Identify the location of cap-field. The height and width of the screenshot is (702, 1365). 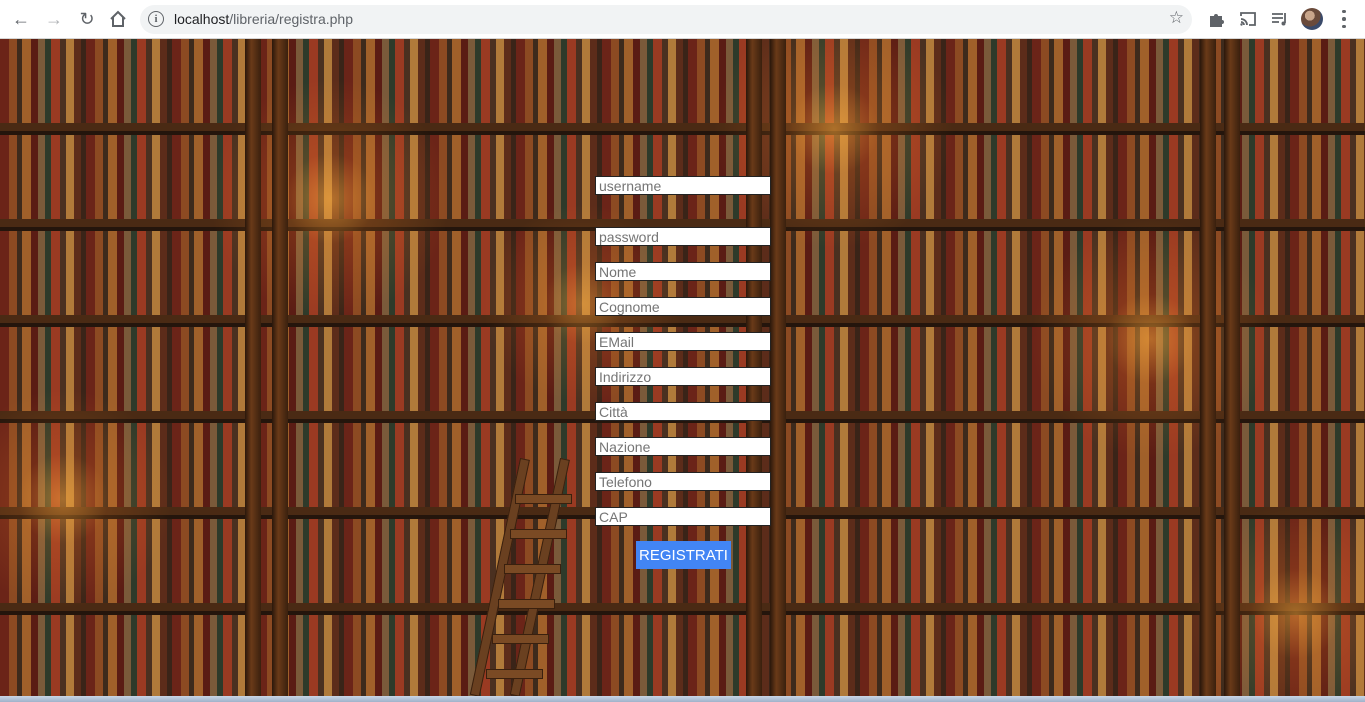
(683, 516).